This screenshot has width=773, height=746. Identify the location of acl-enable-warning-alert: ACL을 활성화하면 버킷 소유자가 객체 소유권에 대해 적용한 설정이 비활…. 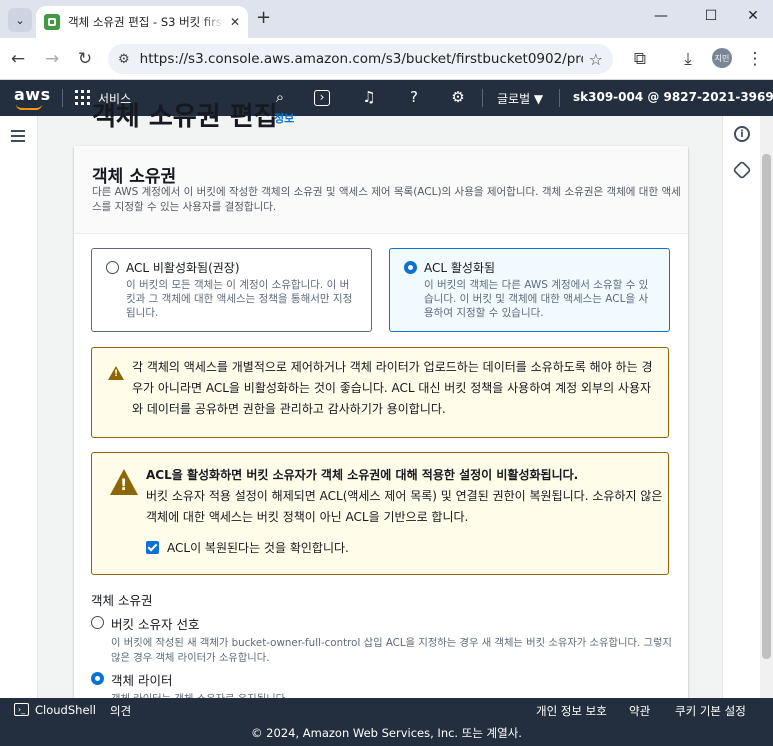
(380, 513).